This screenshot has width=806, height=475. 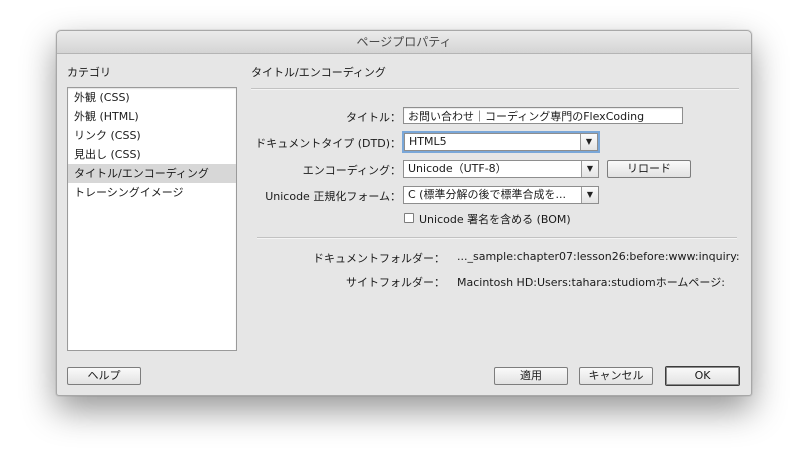 I want to click on category-item-tracing-image: トレーシングイメージ, so click(x=152, y=192).